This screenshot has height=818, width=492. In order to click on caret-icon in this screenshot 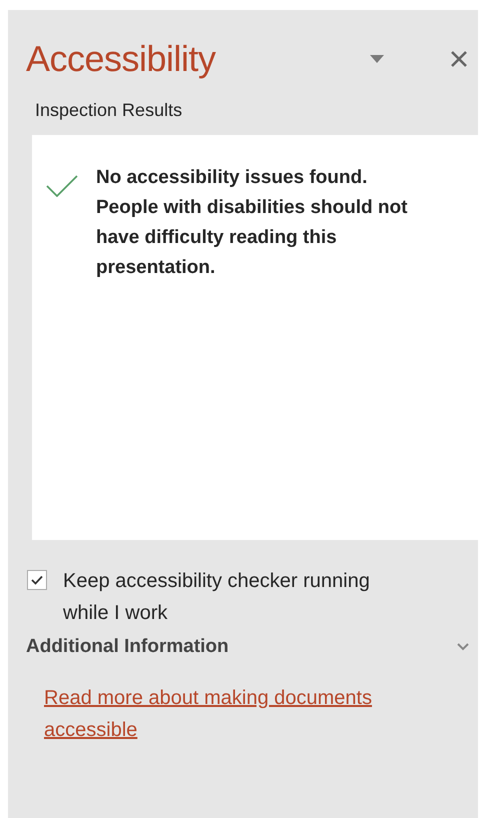, I will do `click(377, 59)`.